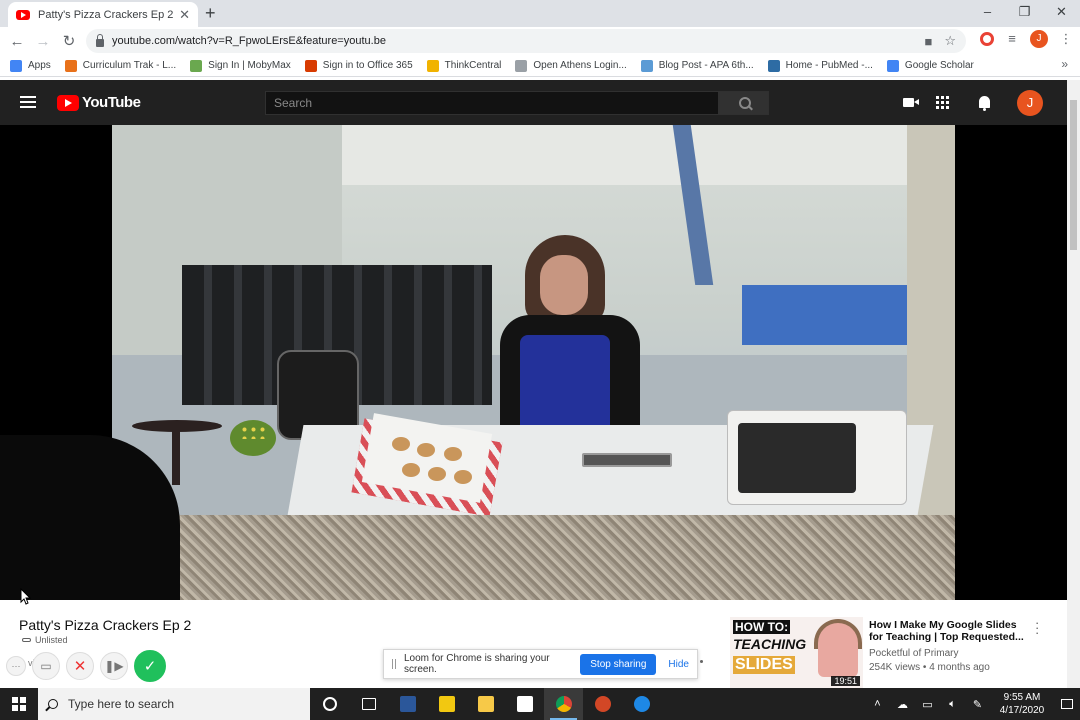 The image size is (1080, 720). I want to click on search-icon, so click(53, 704).